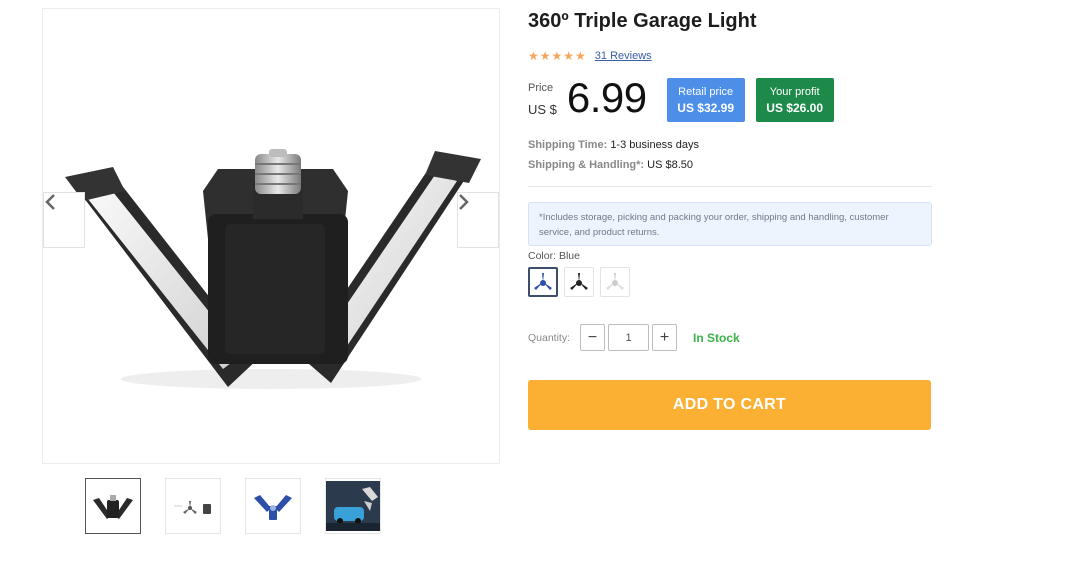 Image resolution: width=1080 pixels, height=568 pixels. Describe the element at coordinates (642, 21) in the screenshot. I see `product-title: 360º Triple Garage Light` at that location.